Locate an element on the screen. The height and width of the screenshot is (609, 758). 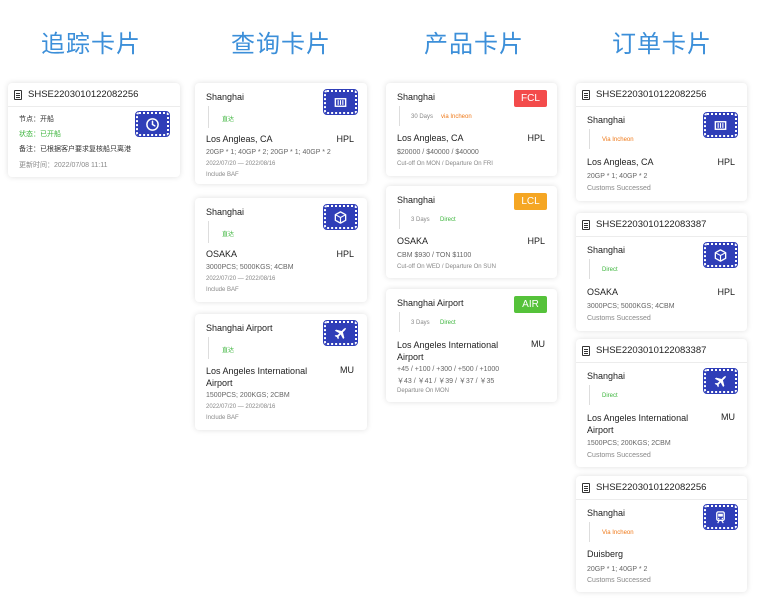
route-type: via Incheon is located at coordinates (456, 117).